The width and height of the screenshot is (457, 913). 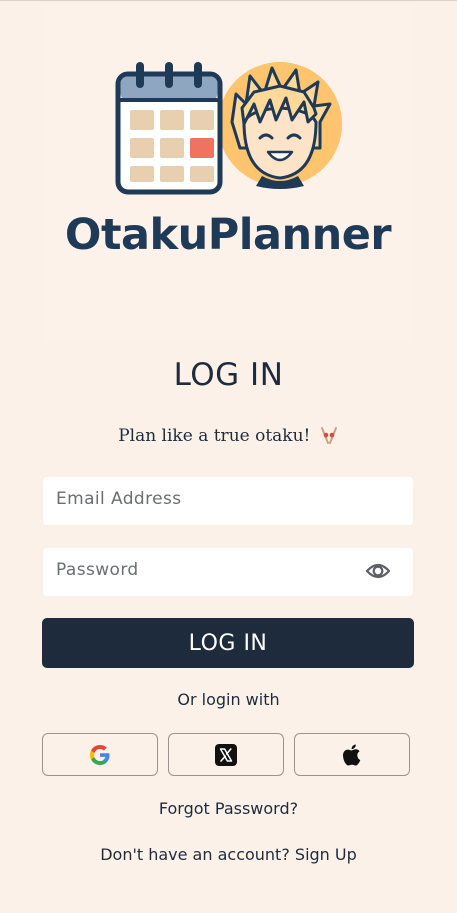 What do you see at coordinates (228, 0) in the screenshot?
I see `top-border` at bounding box center [228, 0].